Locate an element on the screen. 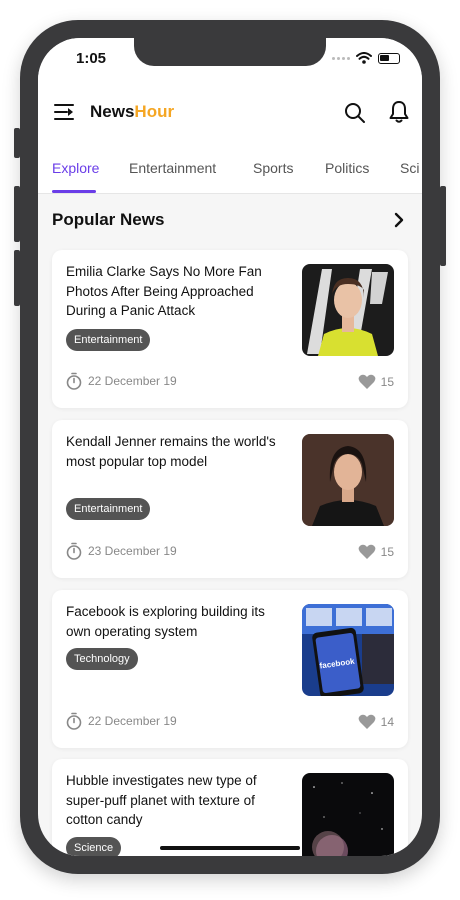  power-button is located at coordinates (443, 226).